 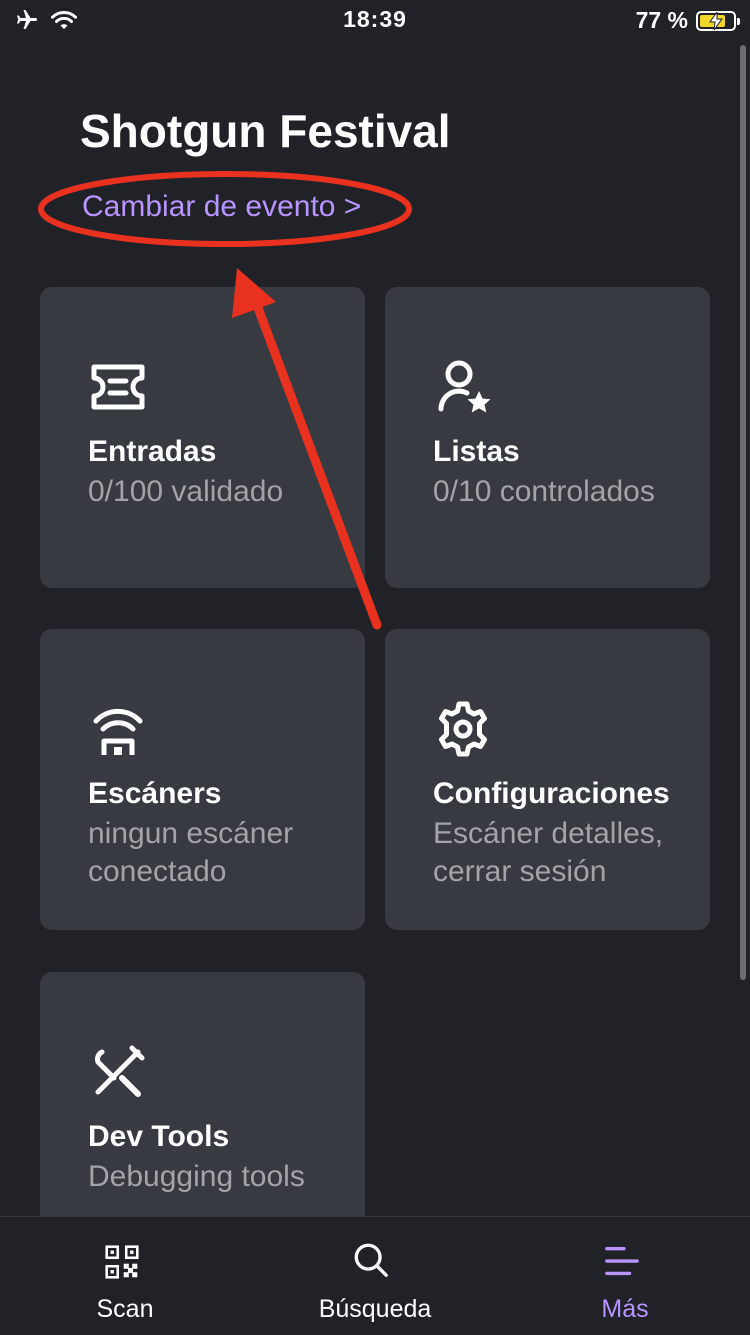 What do you see at coordinates (544, 491) in the screenshot?
I see `card-subtitle: 0/10 controlados` at bounding box center [544, 491].